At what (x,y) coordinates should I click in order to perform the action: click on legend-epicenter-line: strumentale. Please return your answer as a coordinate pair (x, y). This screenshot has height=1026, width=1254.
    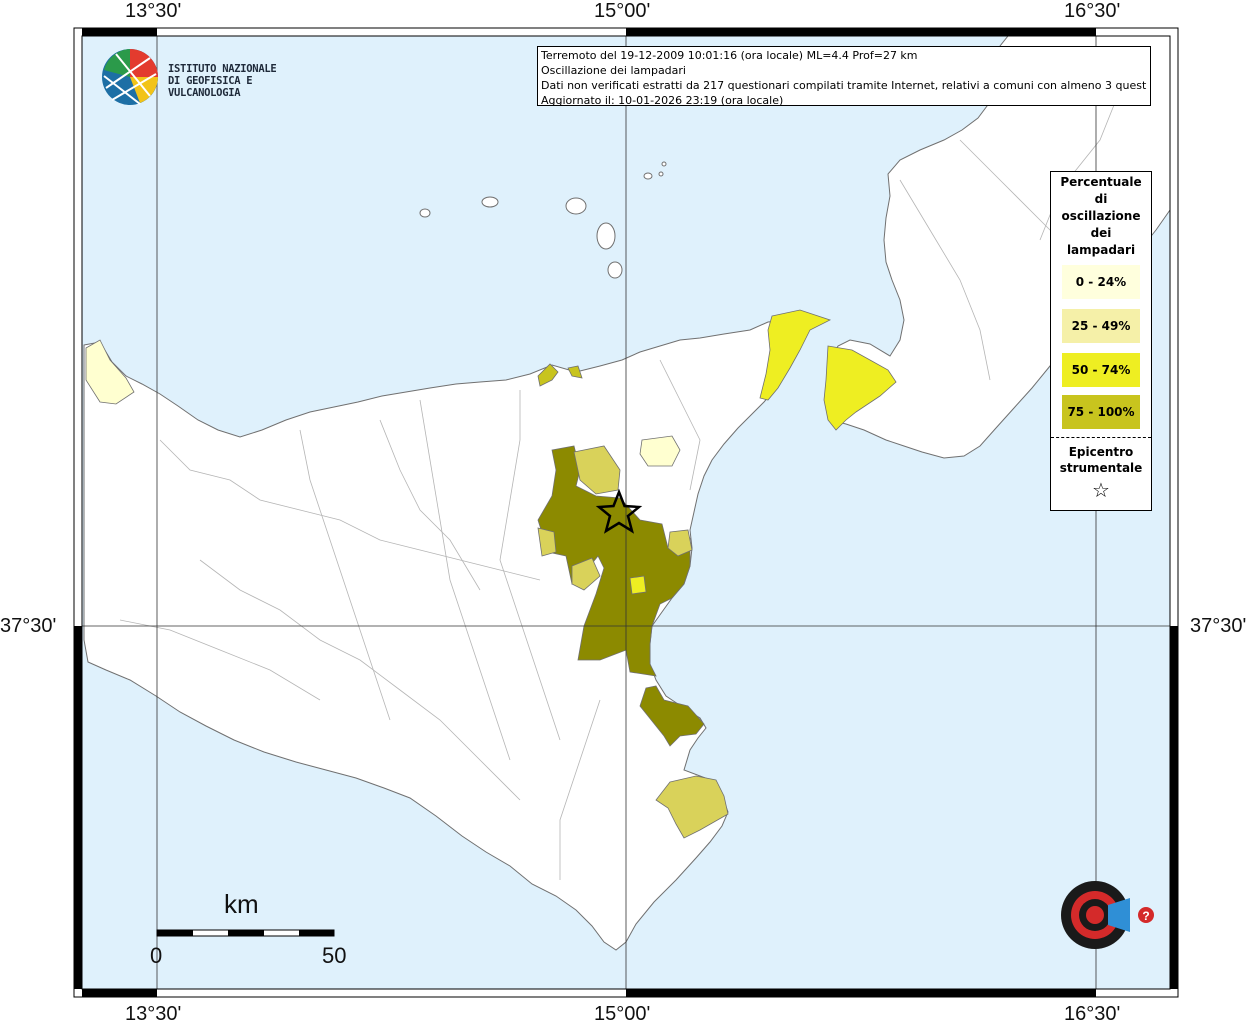
    Looking at the image, I should click on (1101, 468).